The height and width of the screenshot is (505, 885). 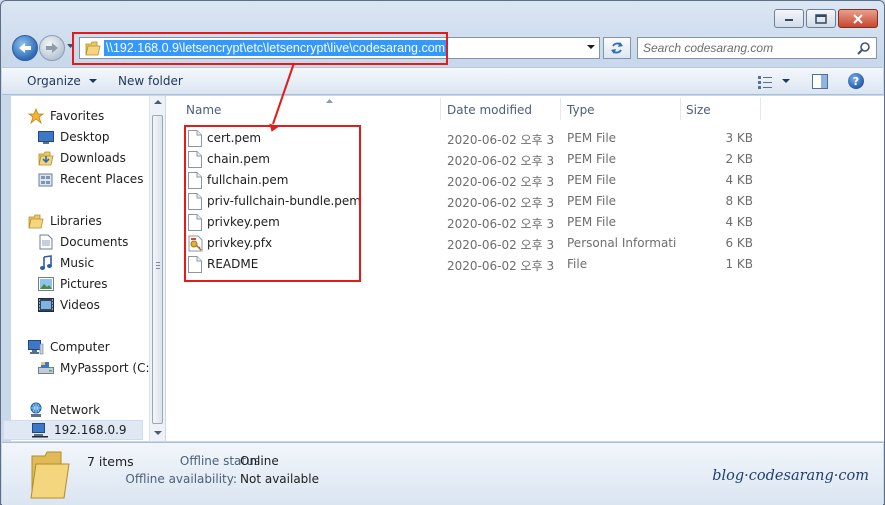 I want to click on scroll-up-icon, so click(x=158, y=102).